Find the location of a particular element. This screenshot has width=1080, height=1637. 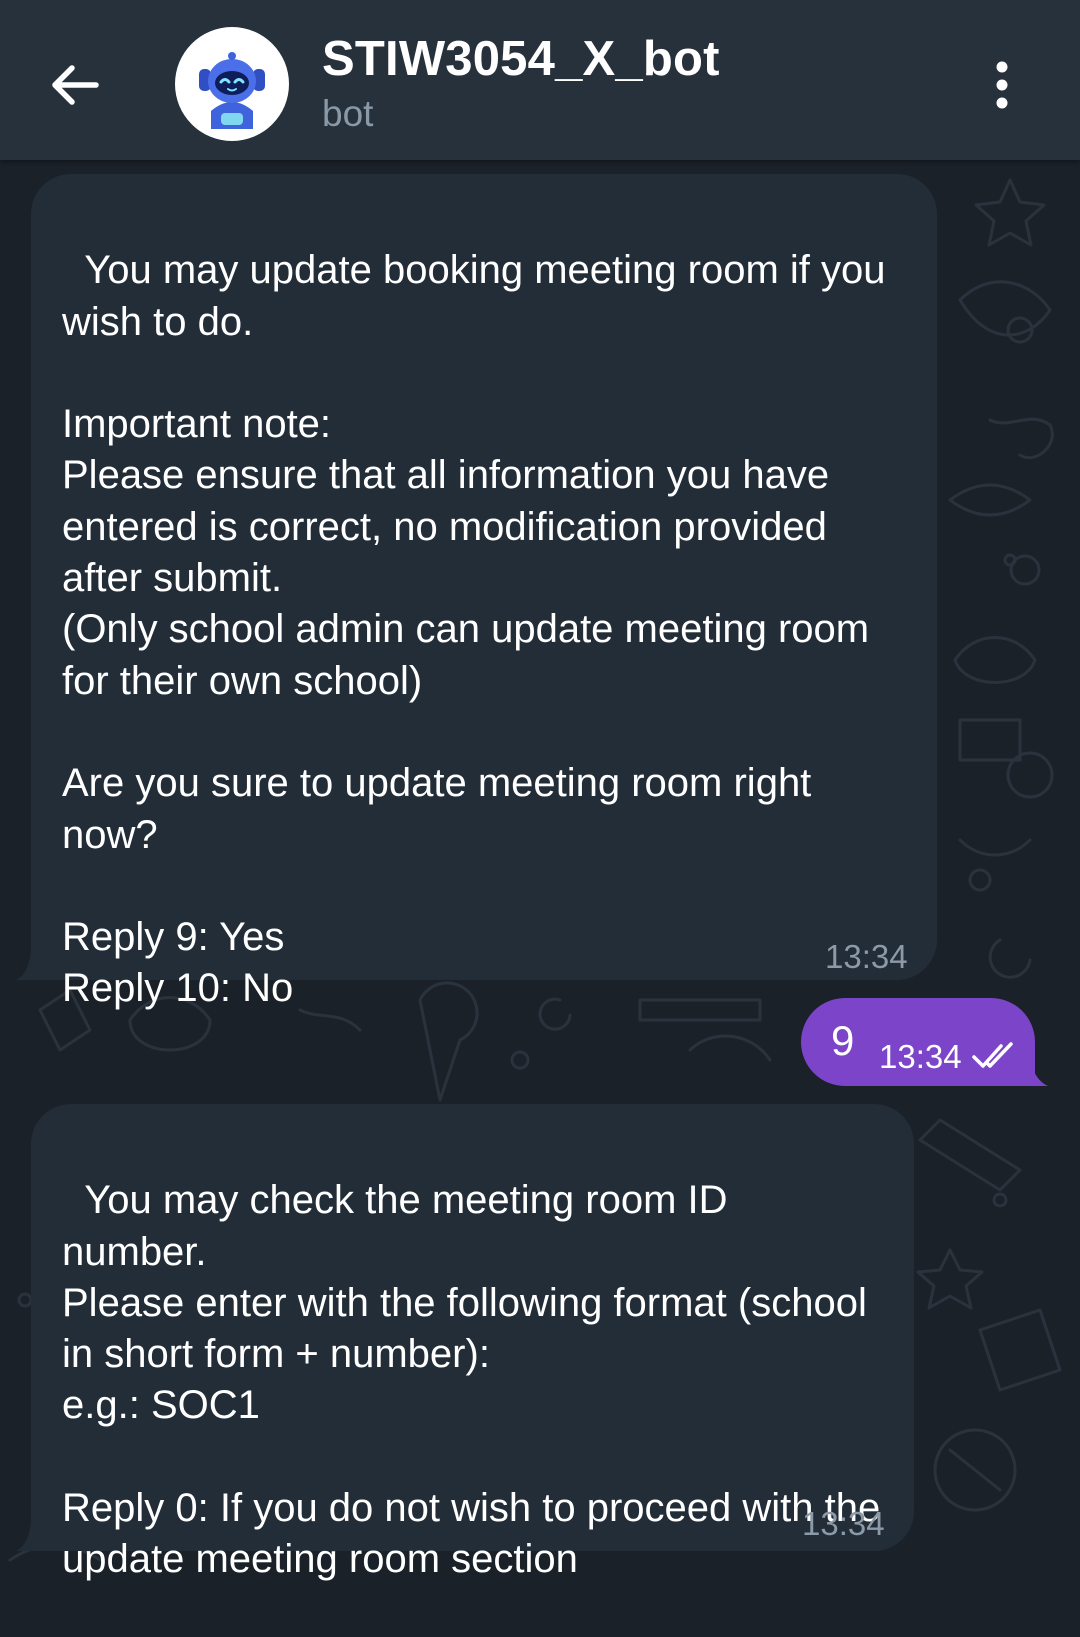

menu-button is located at coordinates (1002, 85).